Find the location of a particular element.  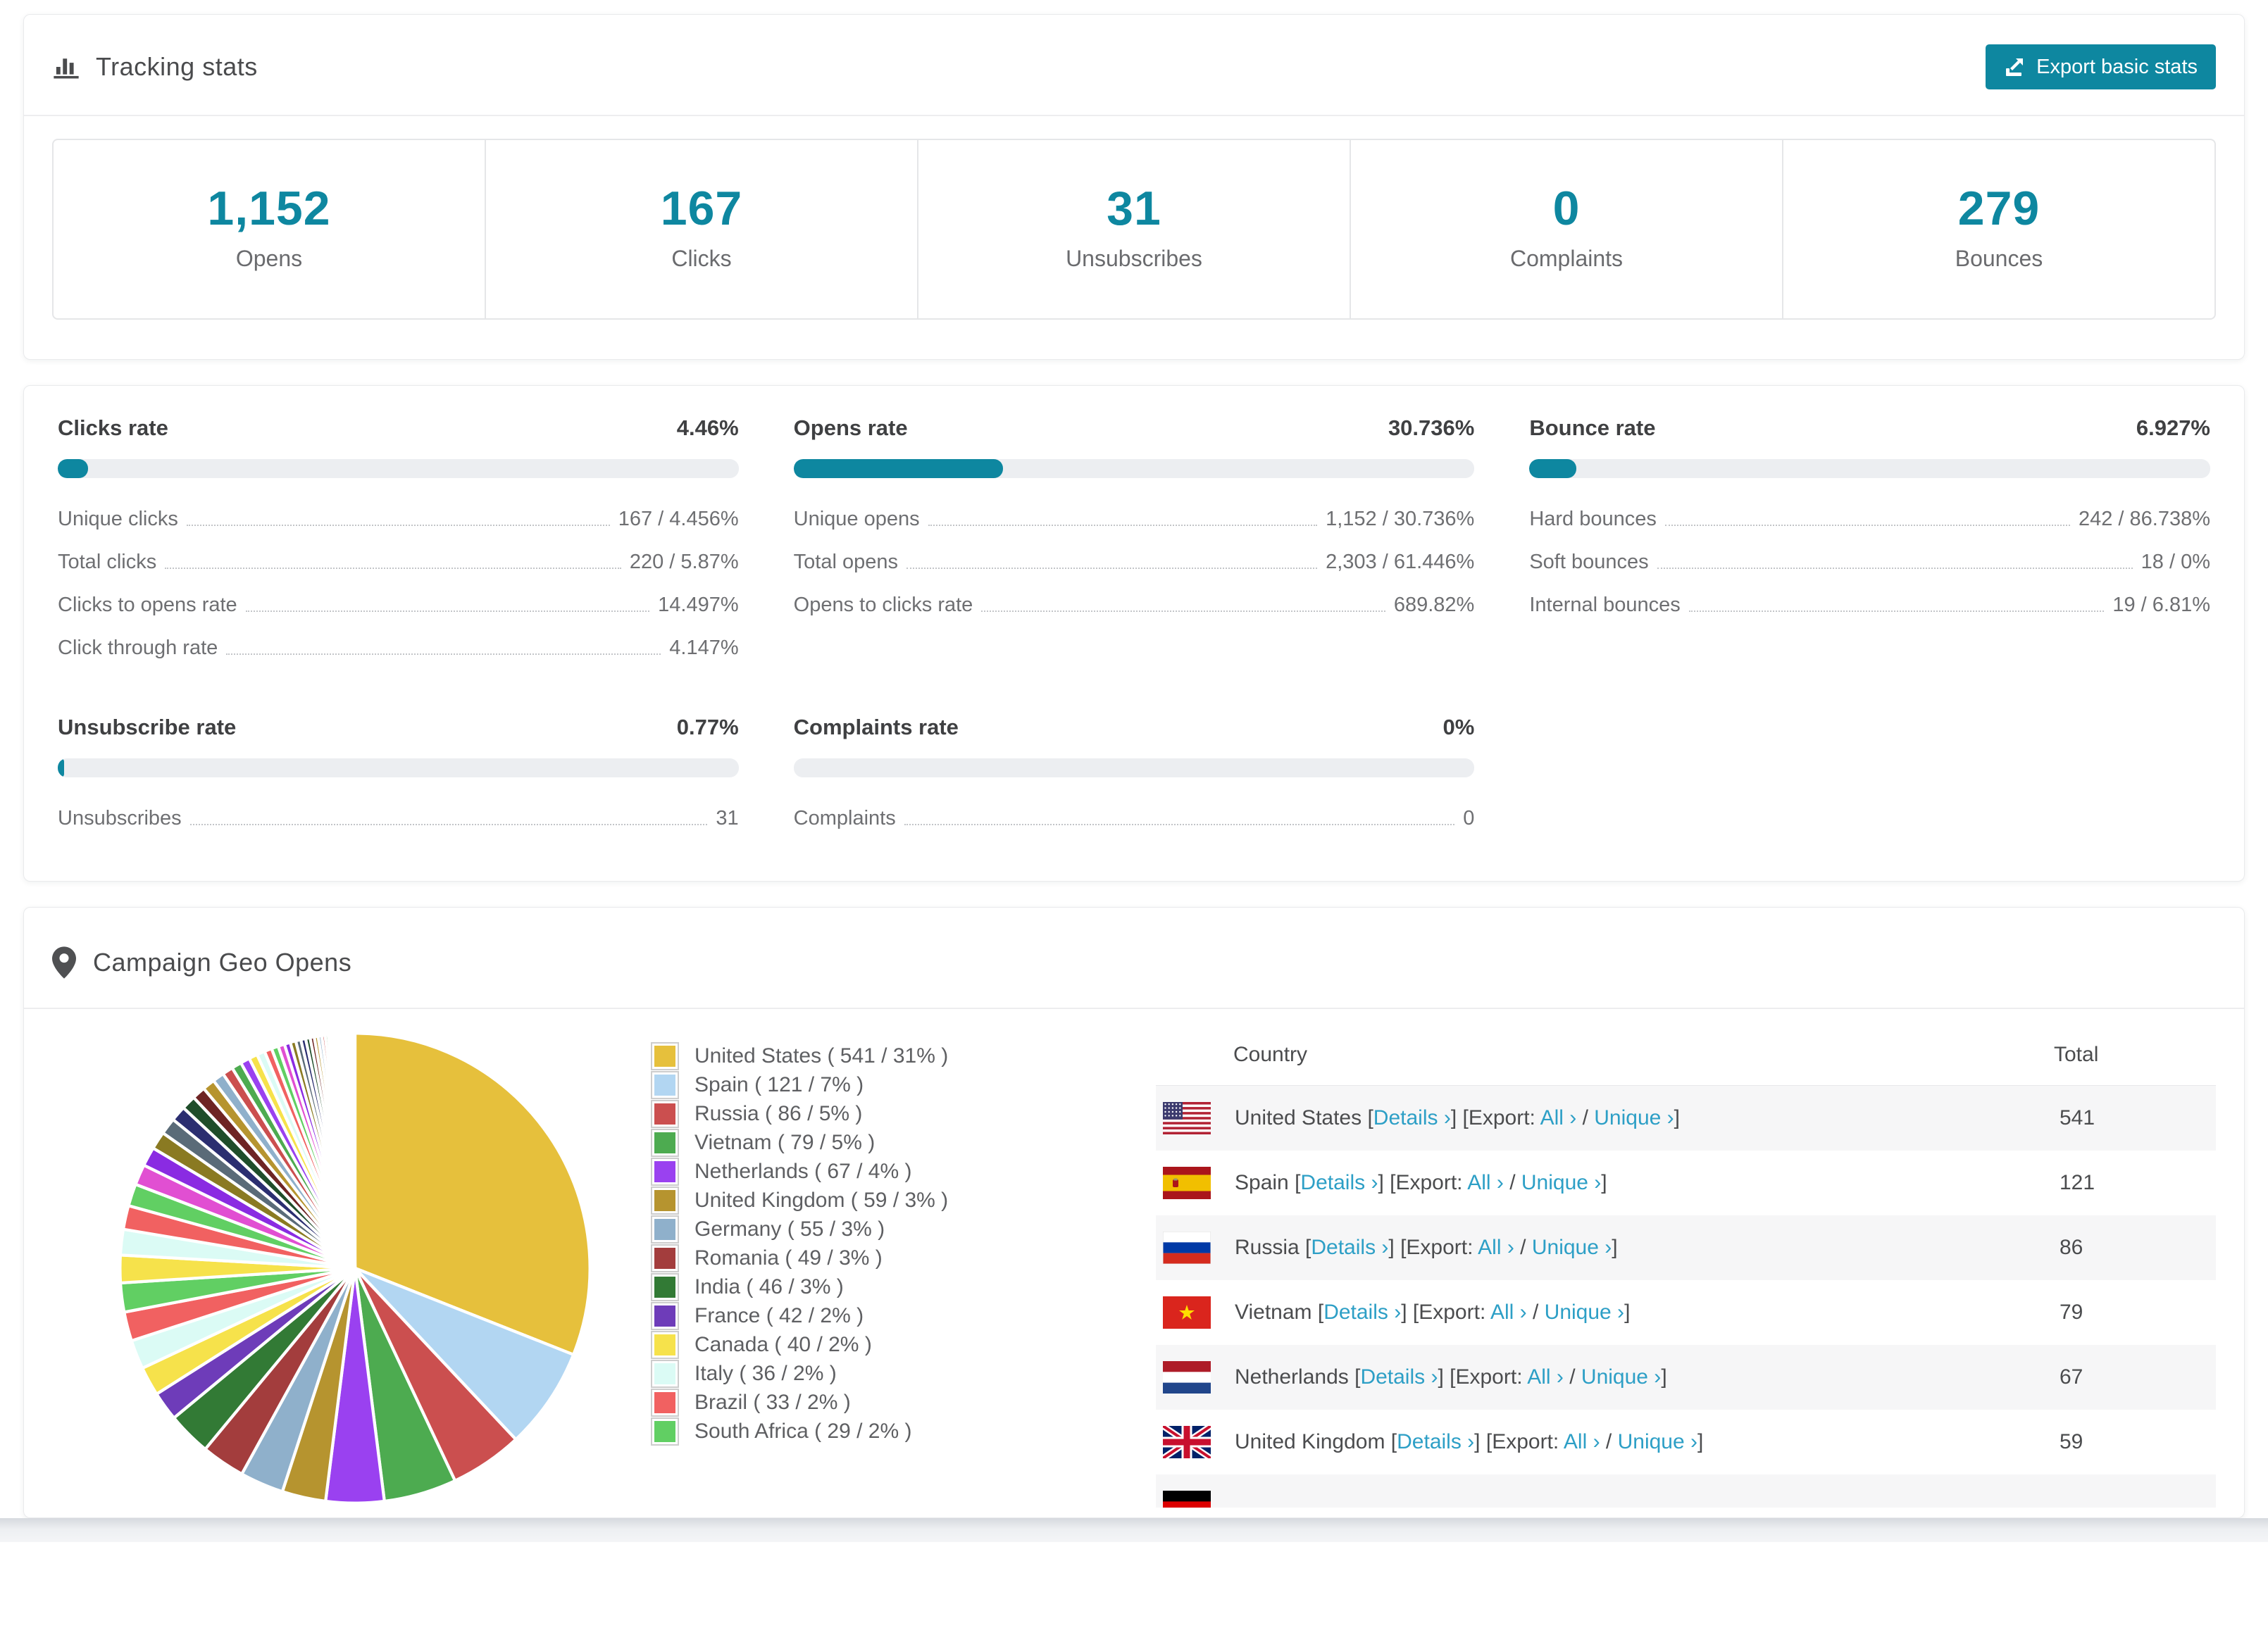

flag-vn-icon is located at coordinates (1187, 1312).